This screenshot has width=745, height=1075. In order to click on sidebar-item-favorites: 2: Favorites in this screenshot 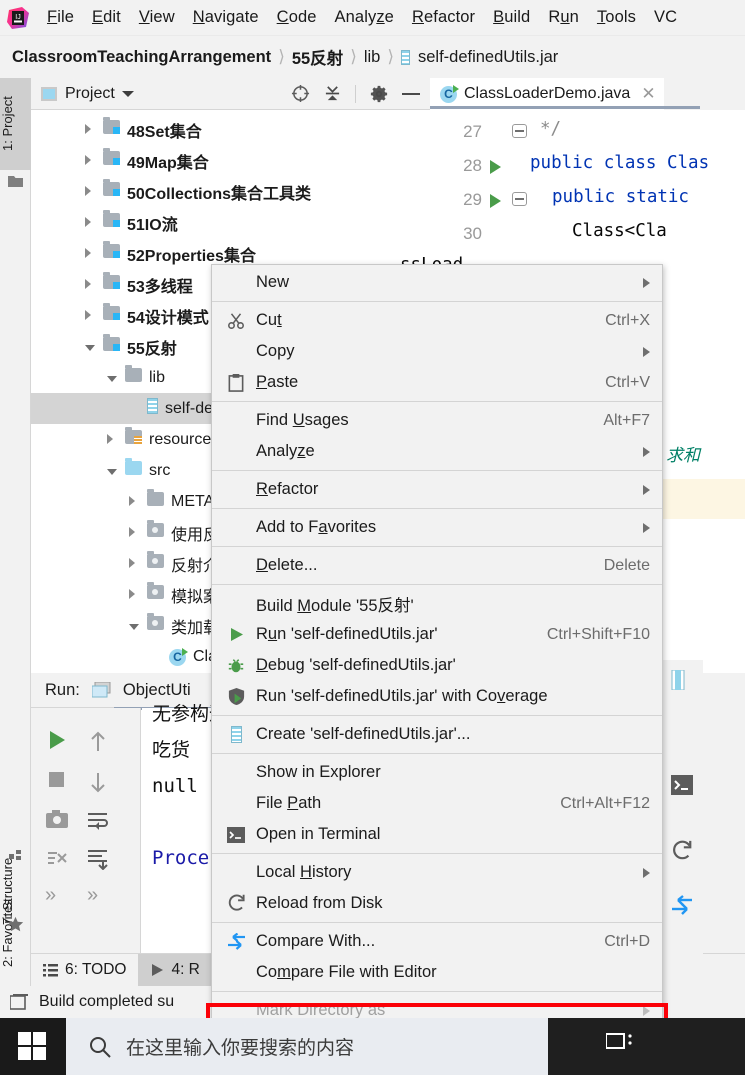, I will do `click(15, 933)`.